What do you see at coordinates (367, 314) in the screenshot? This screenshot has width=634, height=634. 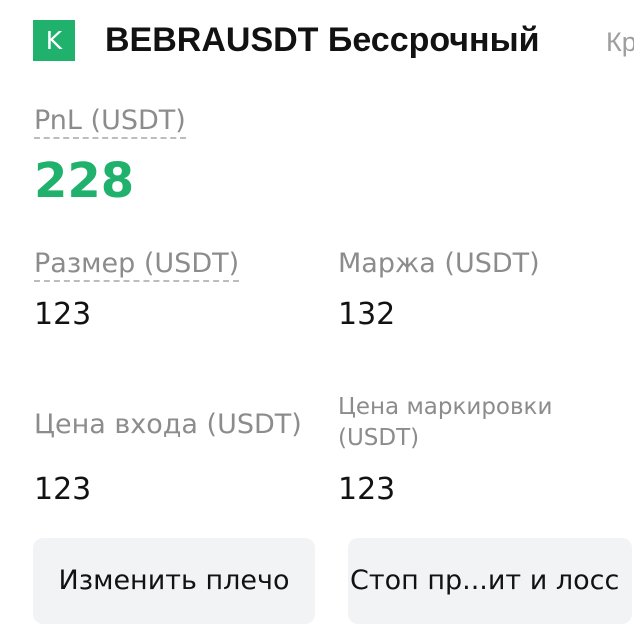 I see `margin-value: 132` at bounding box center [367, 314].